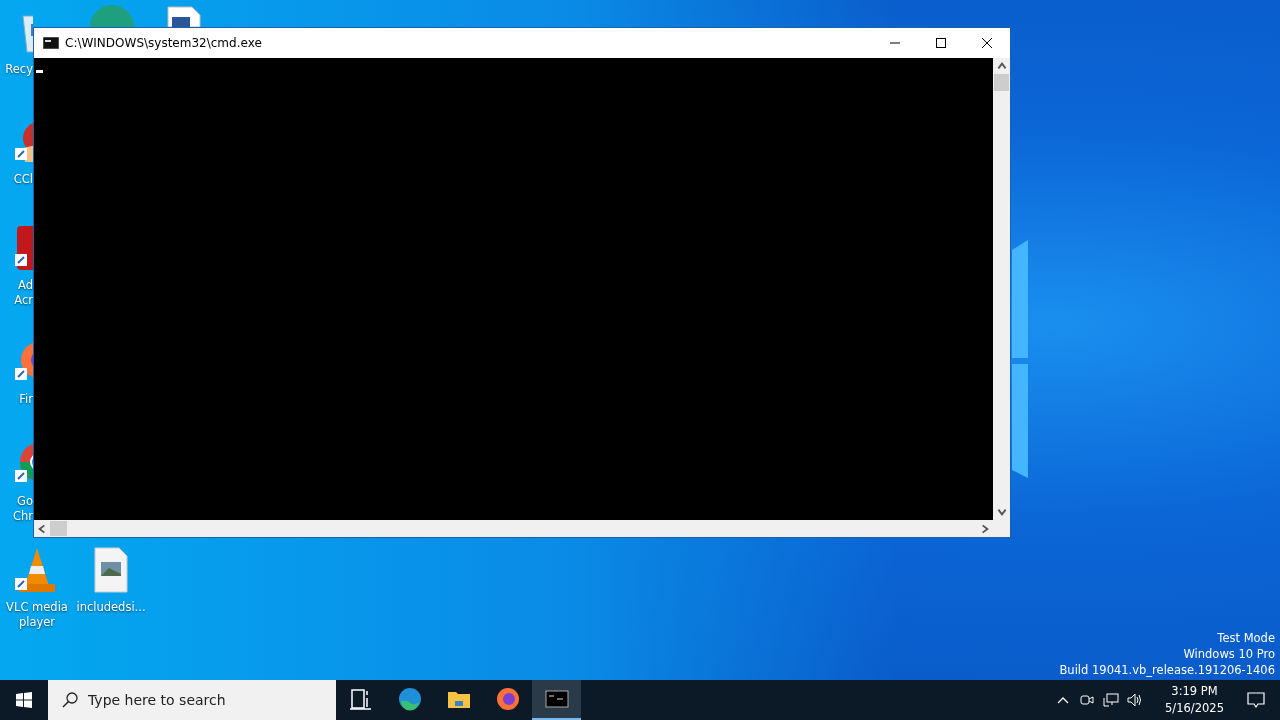 This screenshot has height=720, width=1280. What do you see at coordinates (24, 700) in the screenshot?
I see `windows-logo-icon` at bounding box center [24, 700].